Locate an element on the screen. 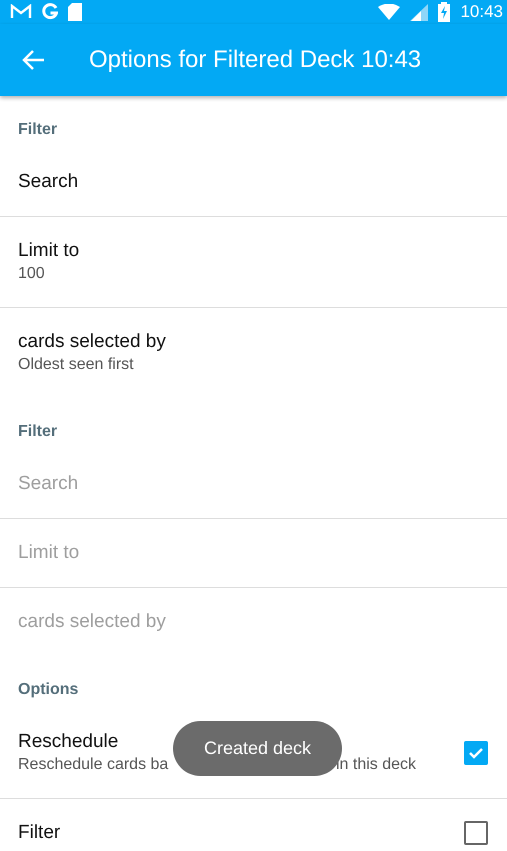 Image resolution: width=507 pixels, height=851 pixels. google-icon is located at coordinates (50, 12).